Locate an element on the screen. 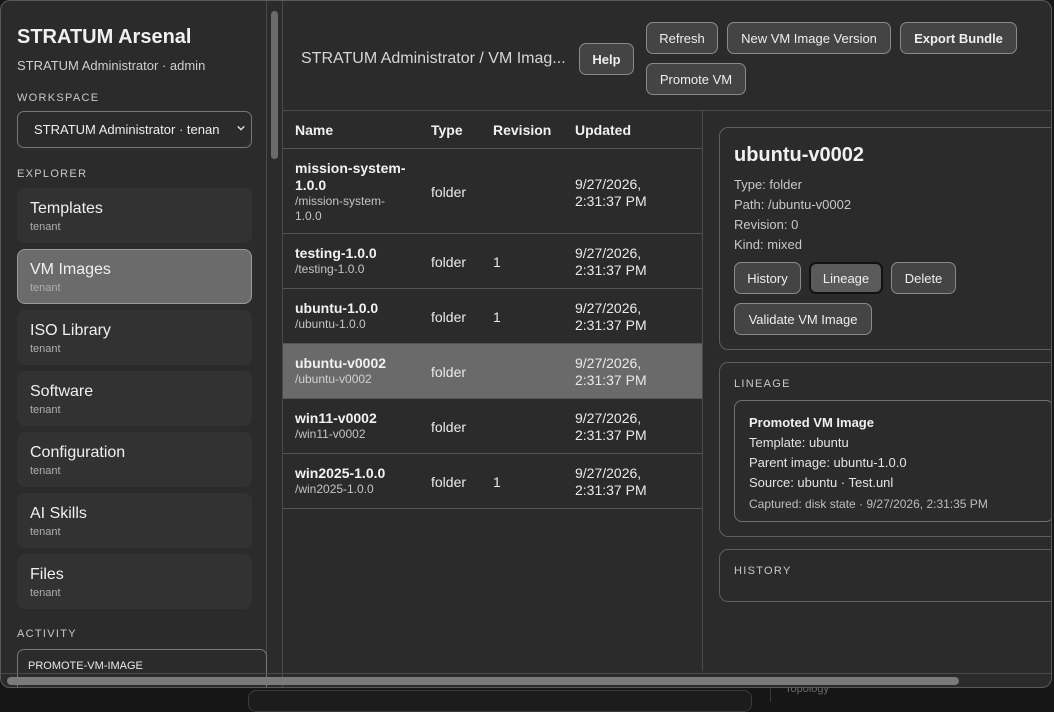 Image resolution: width=1054 pixels, height=712 pixels. sidebar-item-label: VM Images is located at coordinates (70, 269).